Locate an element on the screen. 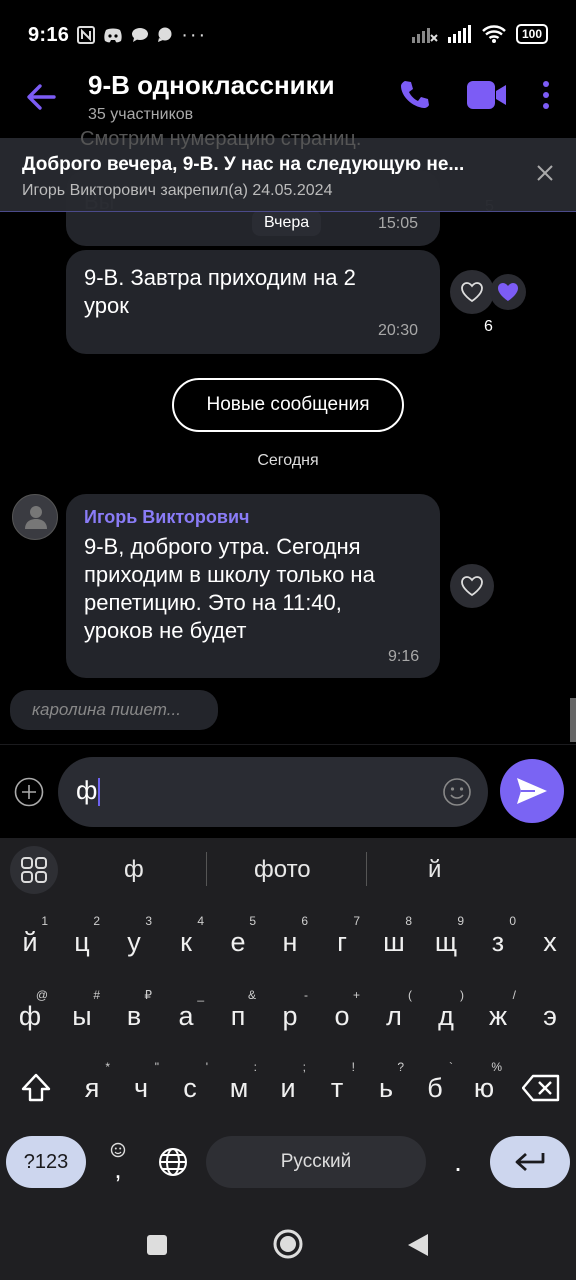  heart-outline-icon is located at coordinates (472, 292).